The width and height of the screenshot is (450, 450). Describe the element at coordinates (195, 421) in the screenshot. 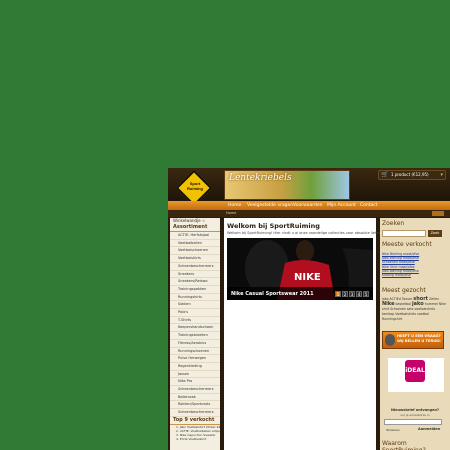

I see `top9-title: Top 9 verkocht` at that location.